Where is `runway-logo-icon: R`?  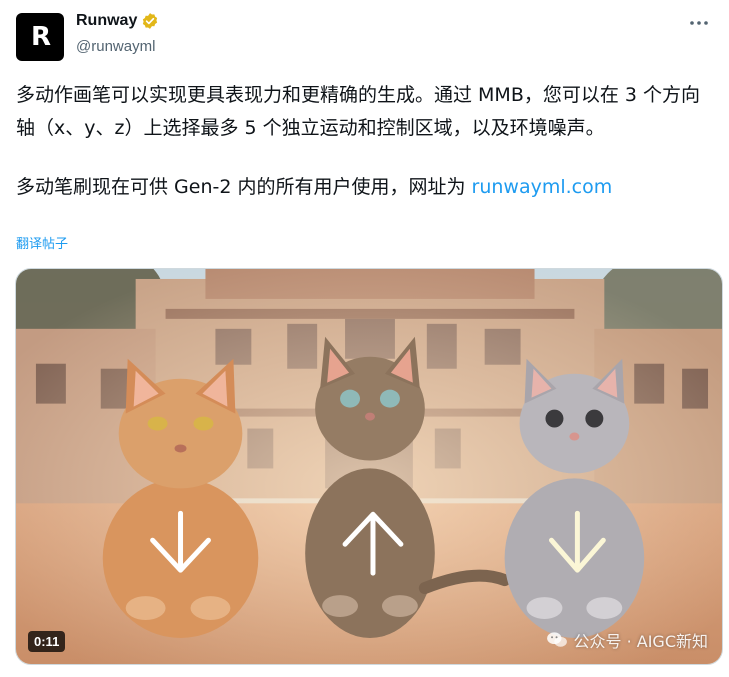 runway-logo-icon: R is located at coordinates (40, 37).